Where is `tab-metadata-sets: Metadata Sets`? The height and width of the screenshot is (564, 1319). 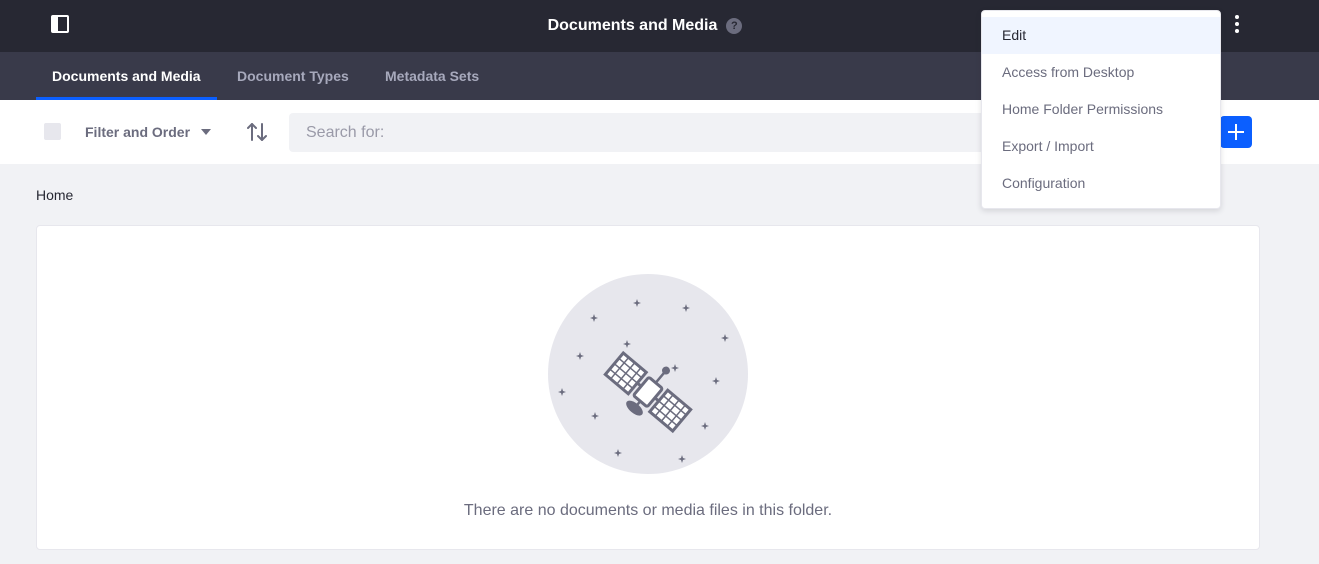 tab-metadata-sets: Metadata Sets is located at coordinates (432, 76).